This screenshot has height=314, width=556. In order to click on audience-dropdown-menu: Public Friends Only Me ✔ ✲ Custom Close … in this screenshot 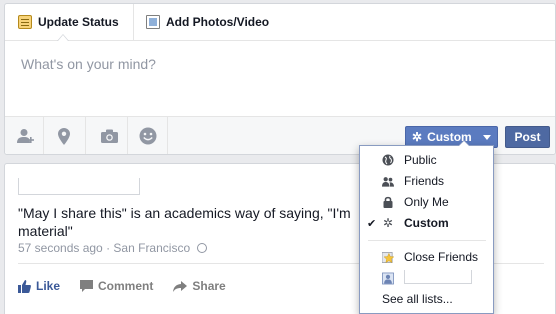, I will do `click(426, 229)`.